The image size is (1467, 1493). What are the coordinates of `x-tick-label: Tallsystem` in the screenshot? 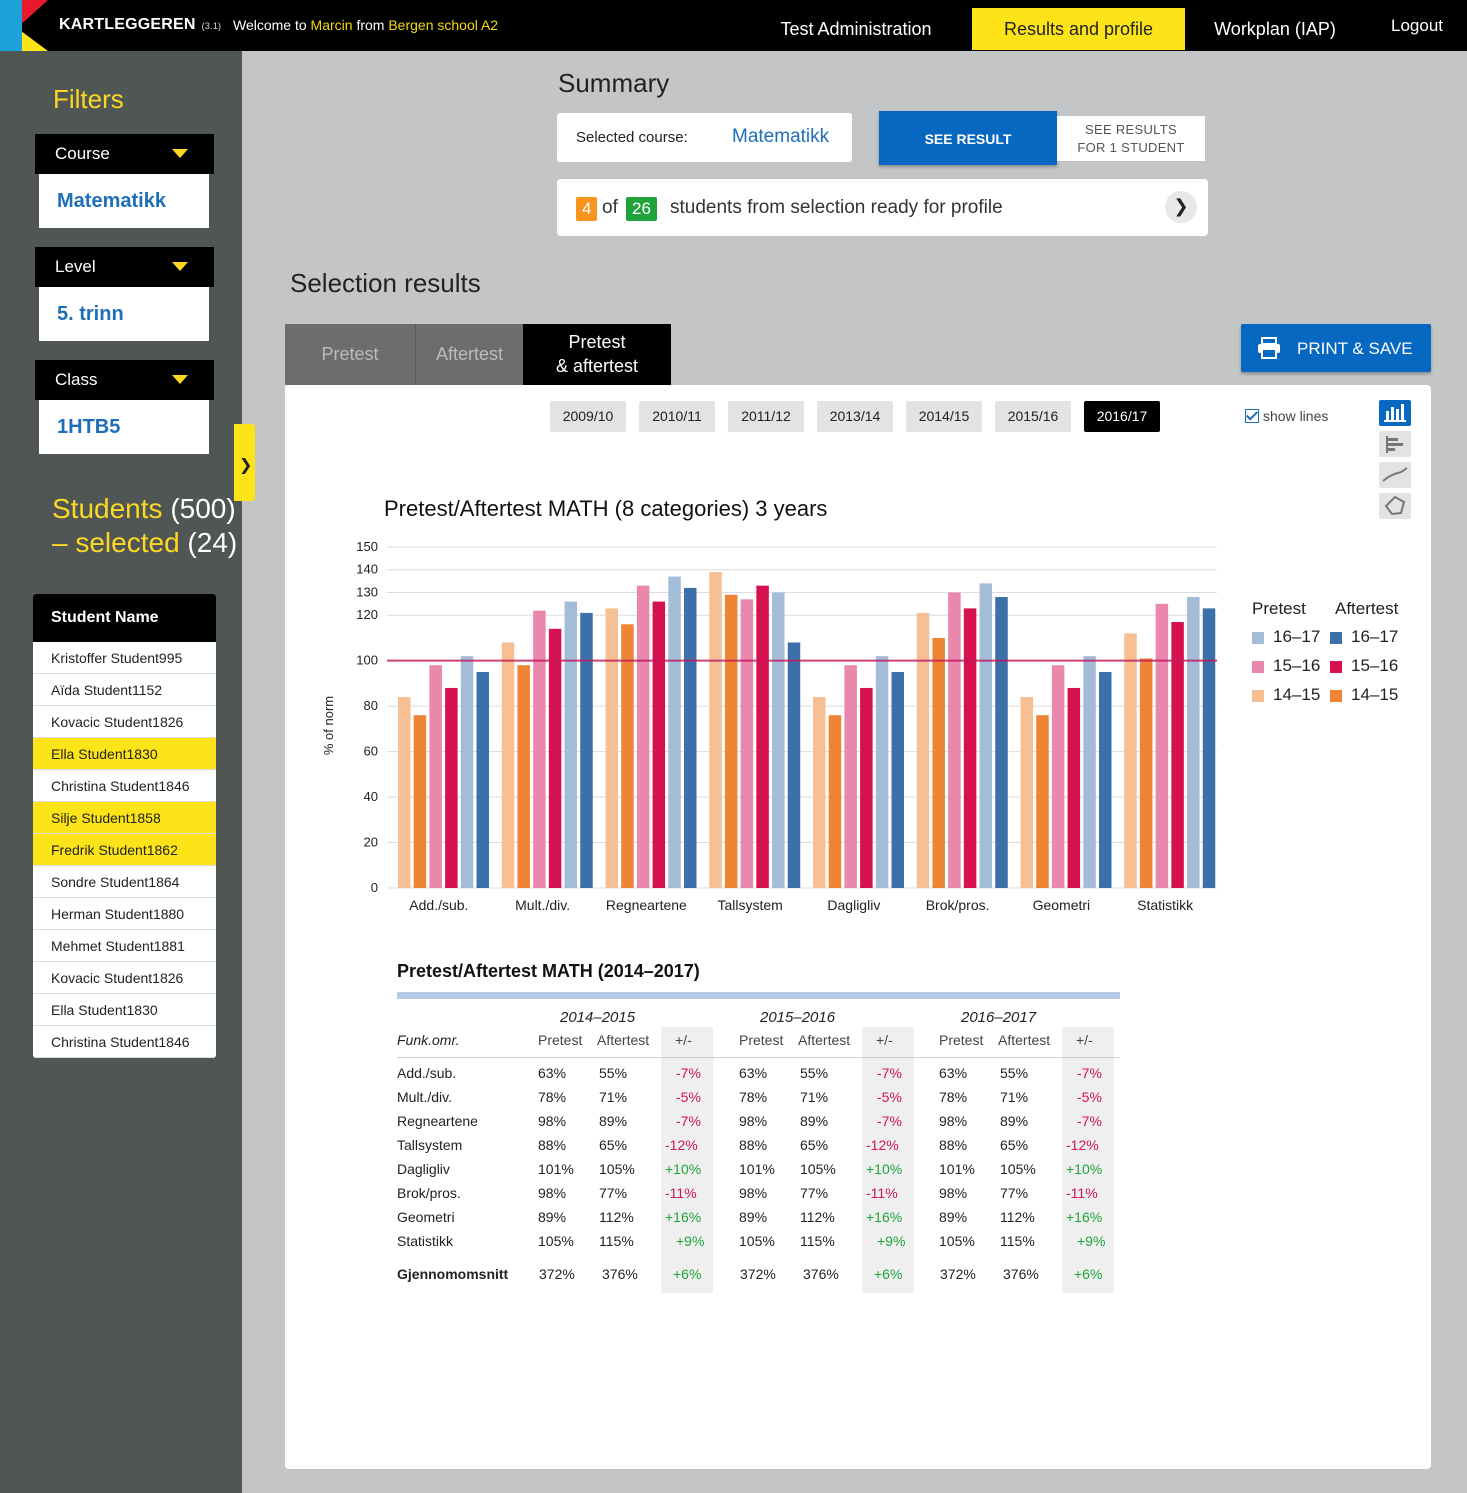 It's located at (749, 905).